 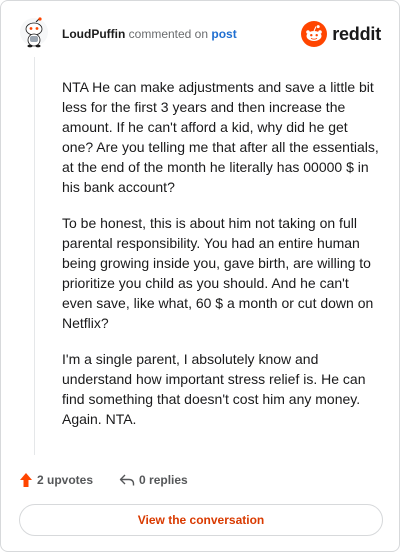 What do you see at coordinates (314, 34) in the screenshot?
I see `reddit-logo-icon` at bounding box center [314, 34].